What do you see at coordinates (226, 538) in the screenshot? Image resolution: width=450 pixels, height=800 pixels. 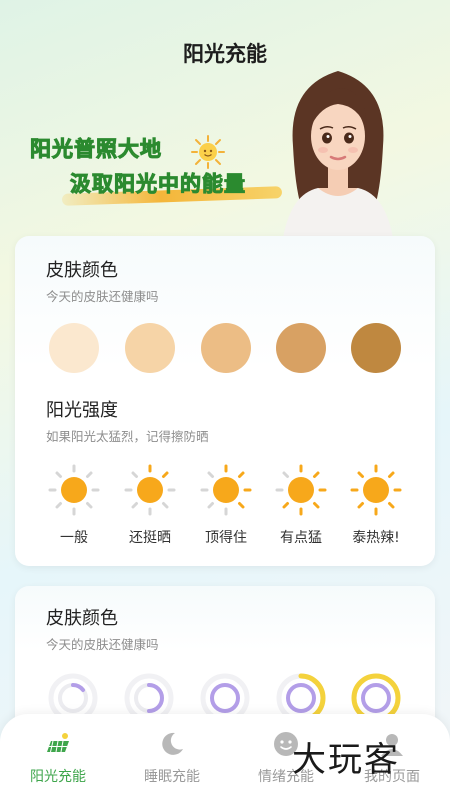 I see `sun-level-label: 顶得住` at bounding box center [226, 538].